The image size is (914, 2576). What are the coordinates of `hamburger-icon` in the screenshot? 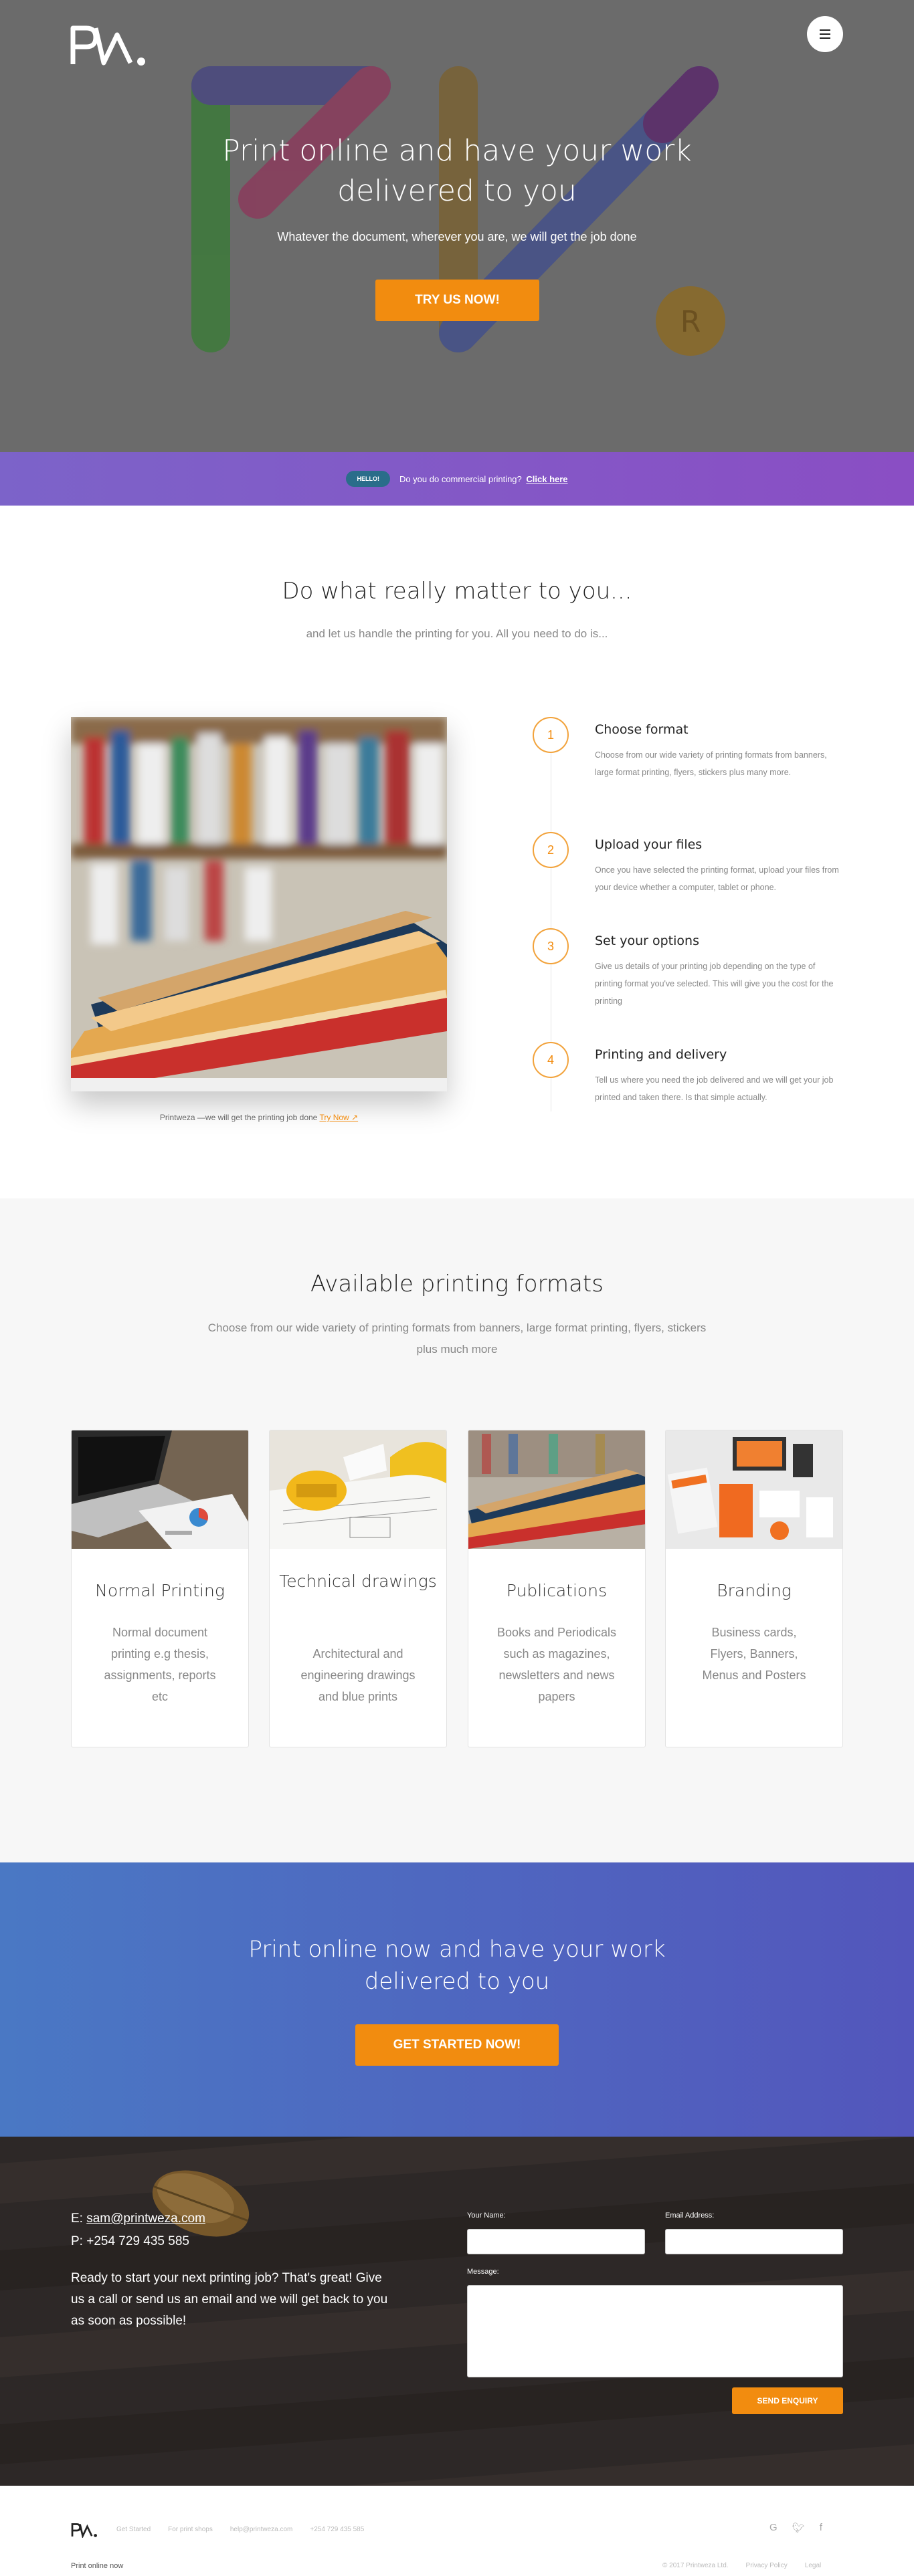 It's located at (825, 30).